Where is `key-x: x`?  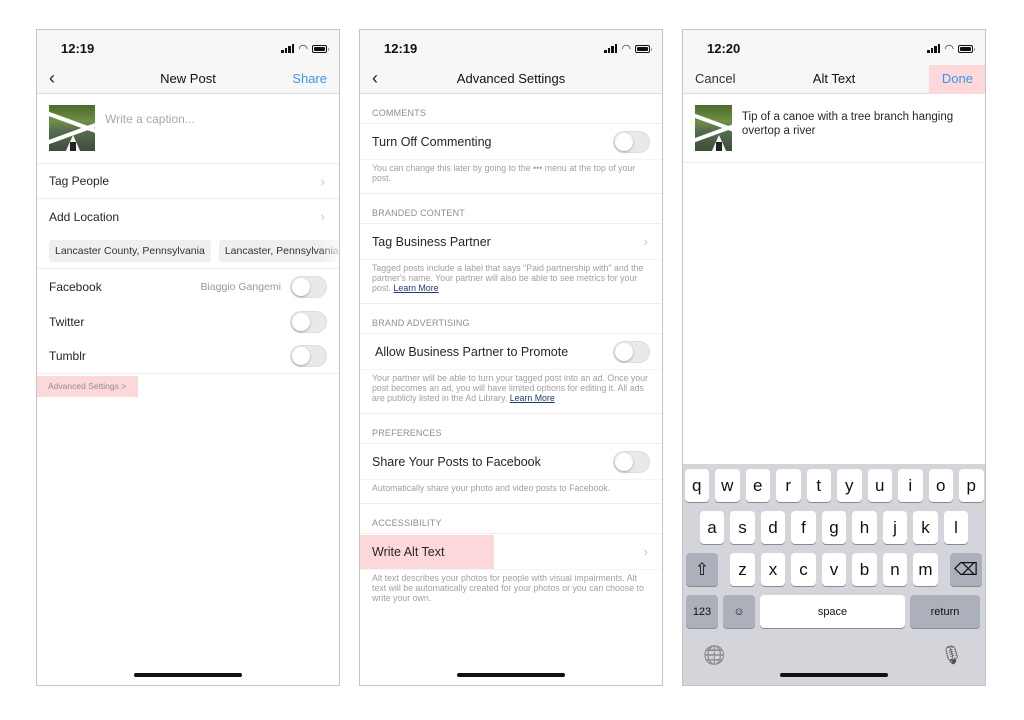 key-x: x is located at coordinates (773, 569).